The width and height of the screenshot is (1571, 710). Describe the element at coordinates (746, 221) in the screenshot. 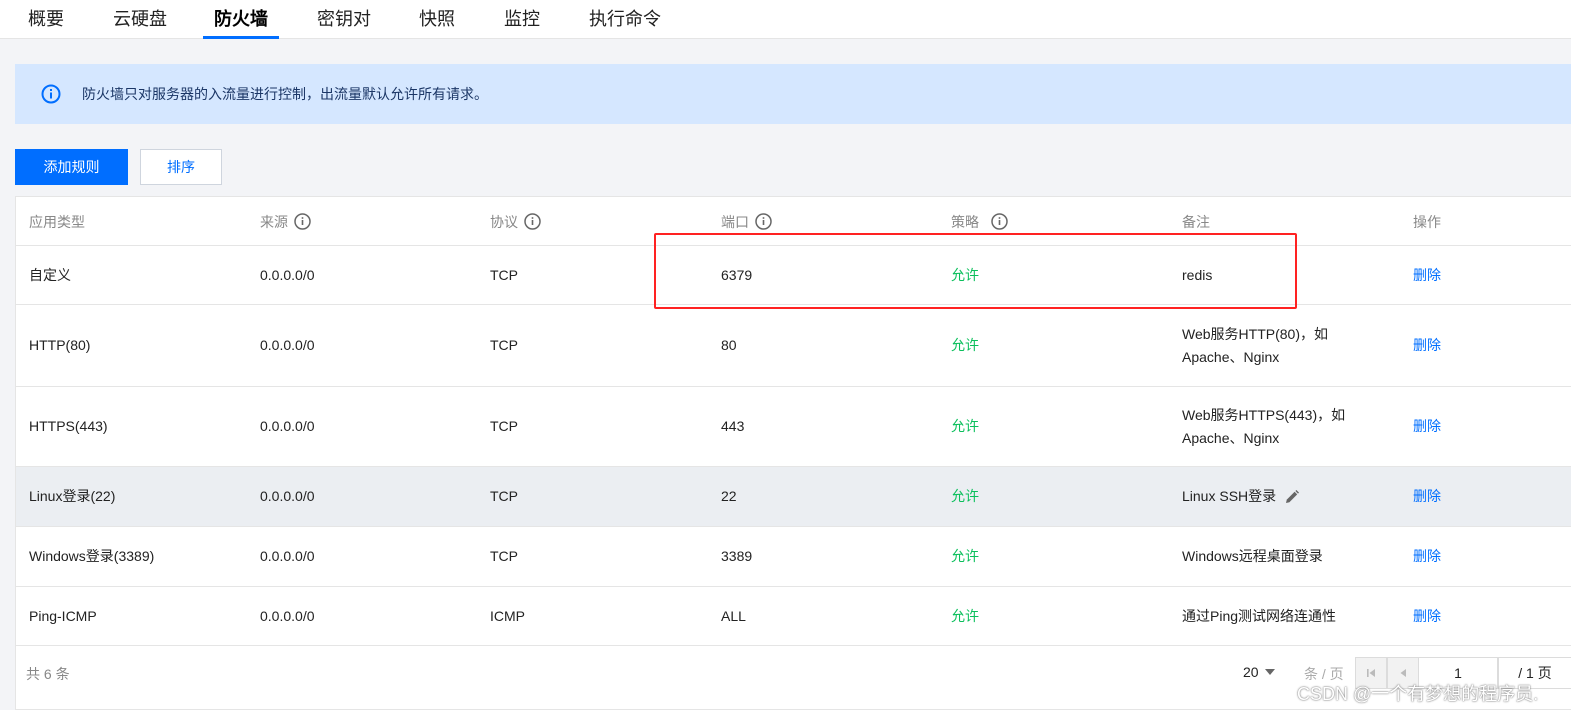

I see `col-port: 端口` at that location.